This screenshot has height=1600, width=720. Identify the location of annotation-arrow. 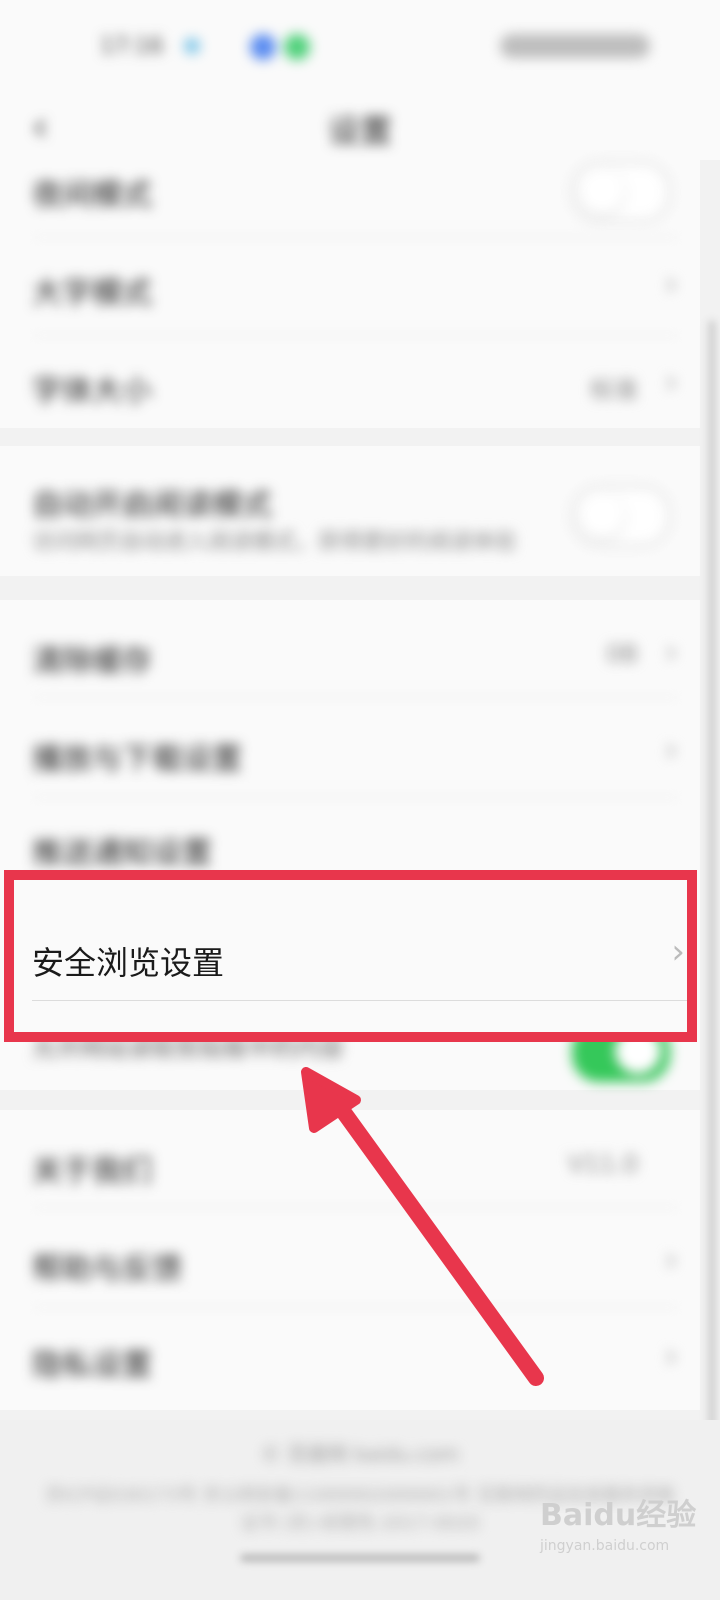
(422, 1226).